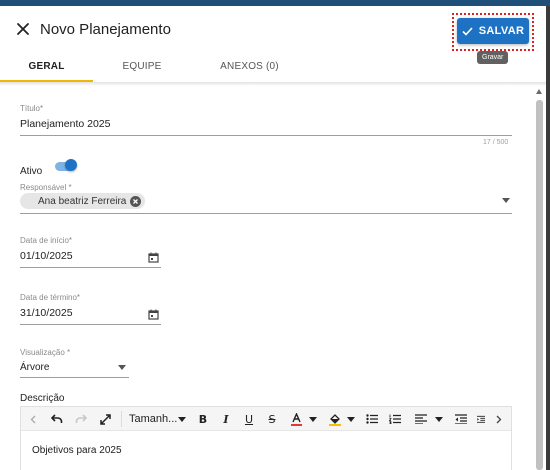 The height and width of the screenshot is (470, 550). What do you see at coordinates (313, 419) in the screenshot?
I see `font-color-dropdown-icon` at bounding box center [313, 419].